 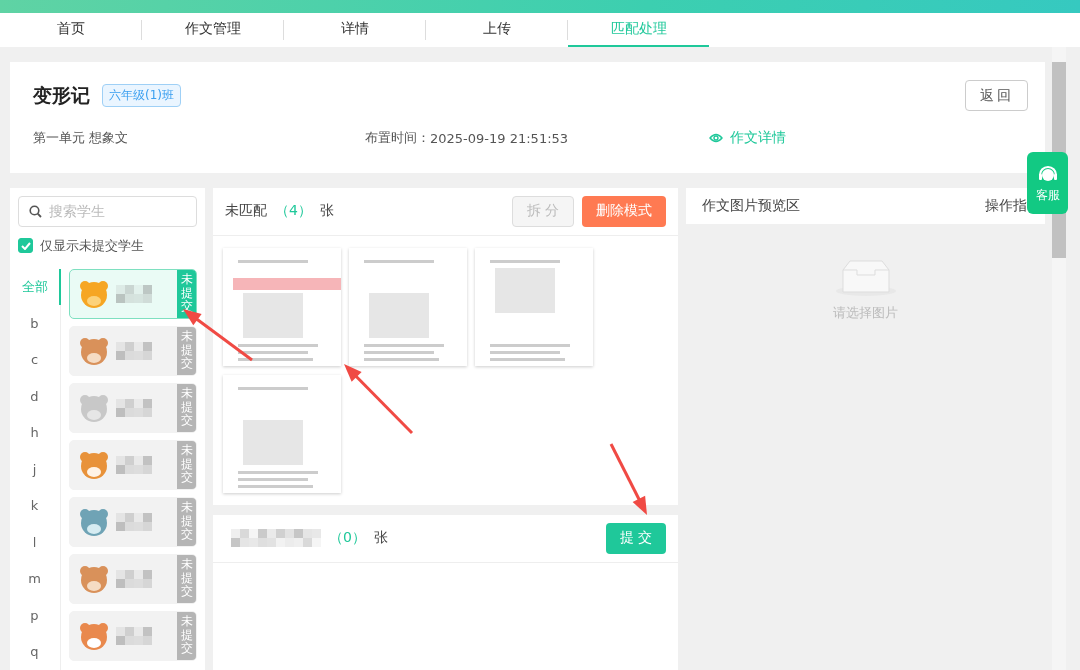 What do you see at coordinates (996, 95) in the screenshot?
I see `back-button: 返回` at bounding box center [996, 95].